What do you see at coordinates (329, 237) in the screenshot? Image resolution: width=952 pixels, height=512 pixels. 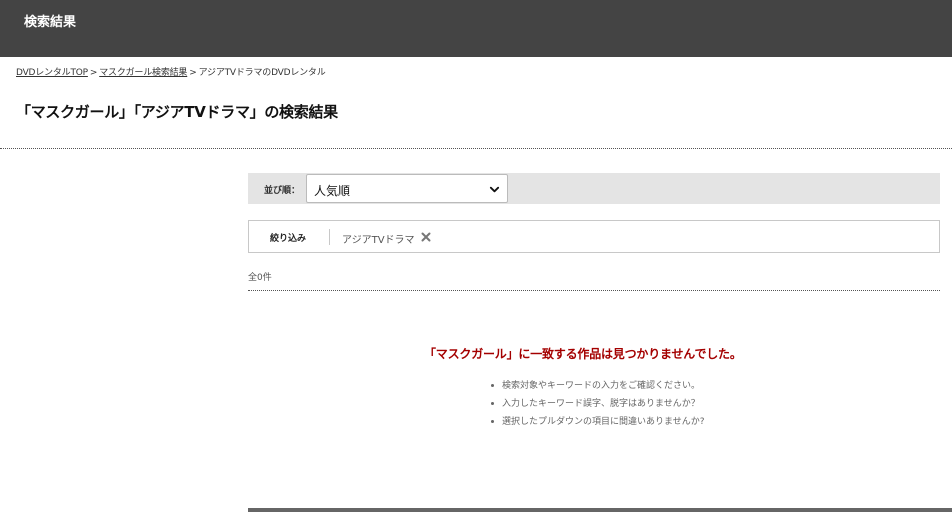 I see `filter-divider` at bounding box center [329, 237].